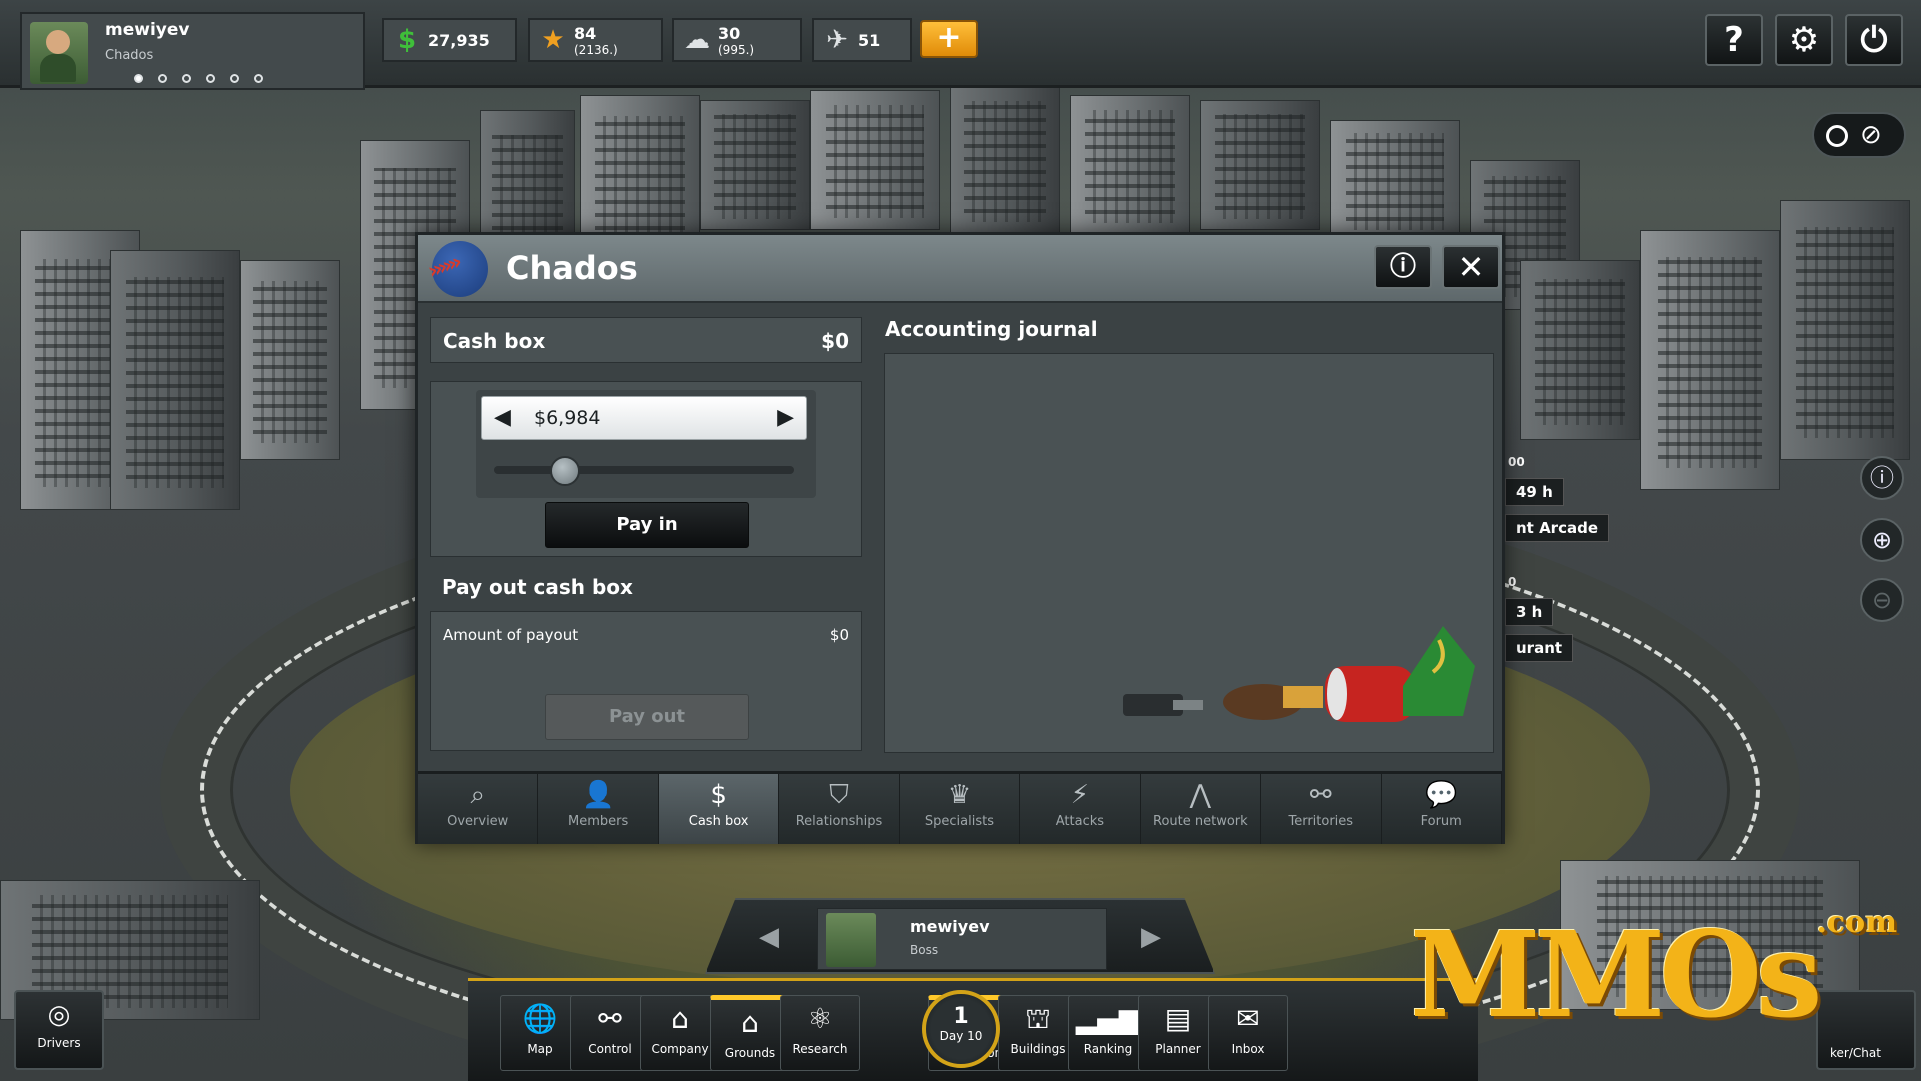 Image resolution: width=1921 pixels, height=1081 pixels. What do you see at coordinates (959, 821) in the screenshot?
I see `tab-label: Specialists` at bounding box center [959, 821].